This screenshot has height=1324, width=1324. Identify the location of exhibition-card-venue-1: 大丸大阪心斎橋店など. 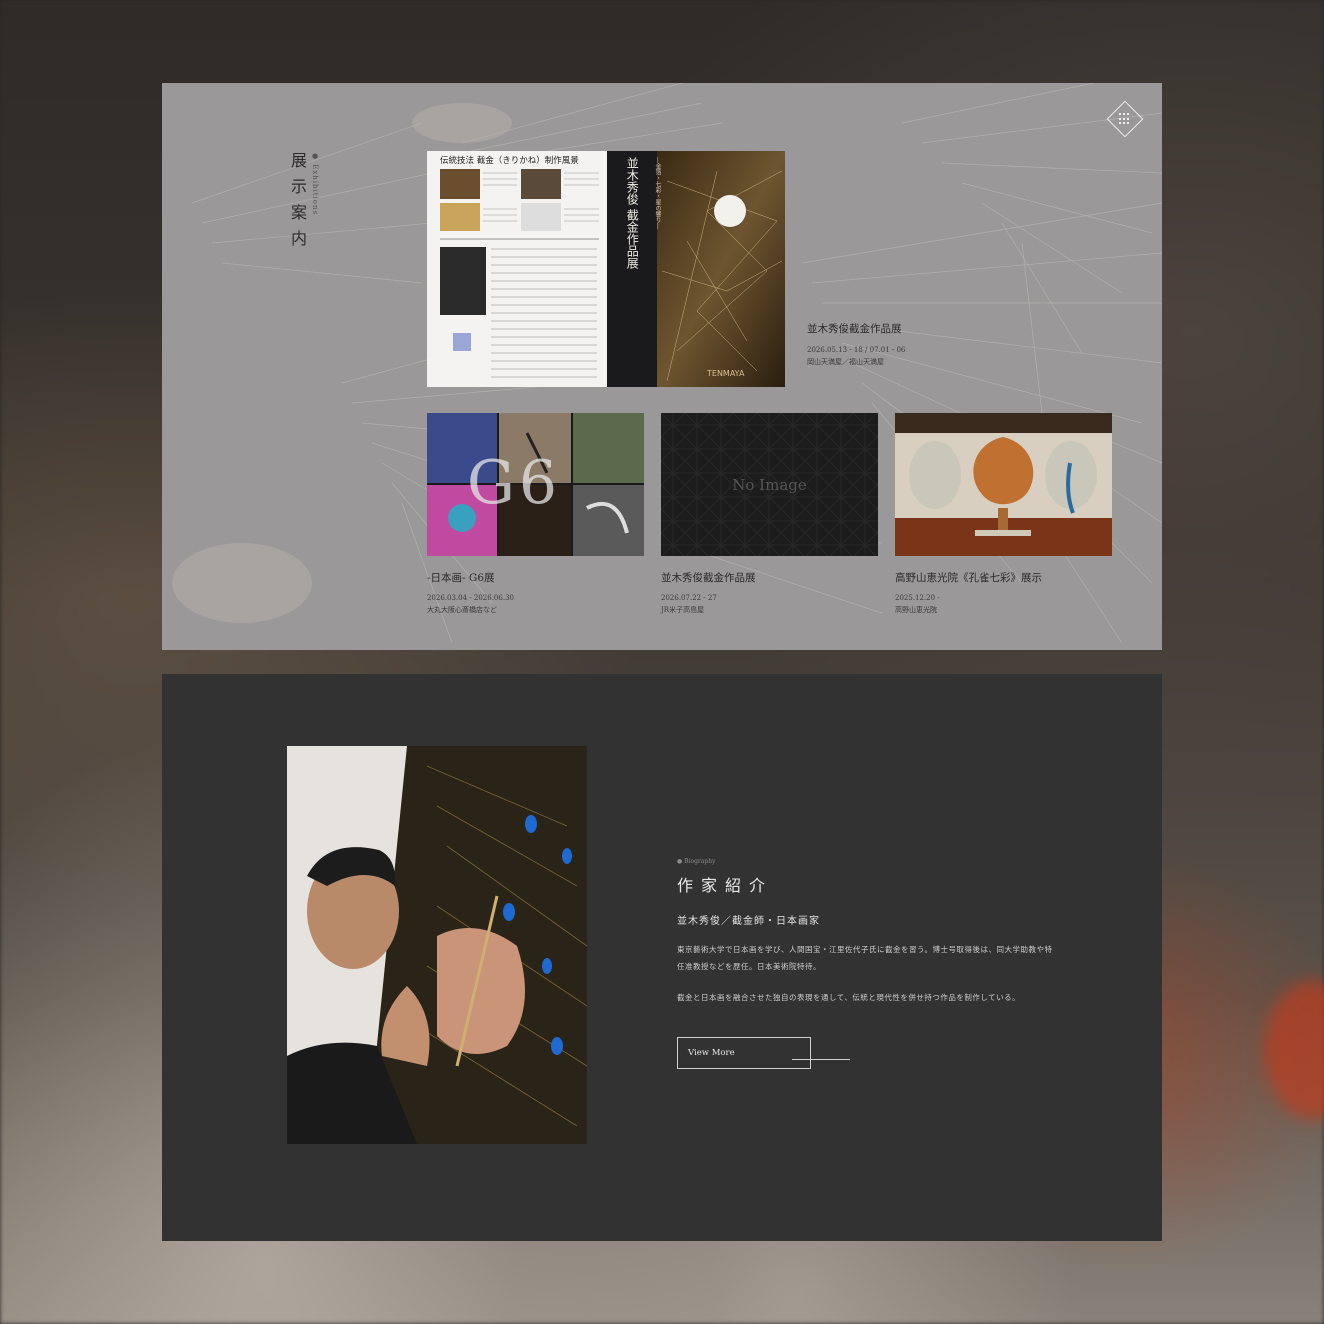
(462, 610).